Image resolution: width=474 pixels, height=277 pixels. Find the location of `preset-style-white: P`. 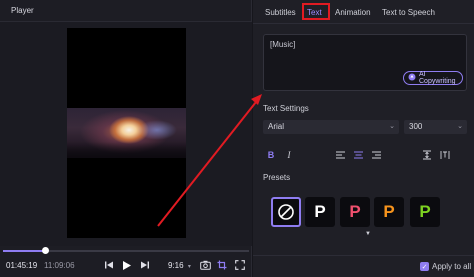

preset-style-white: P is located at coordinates (320, 212).